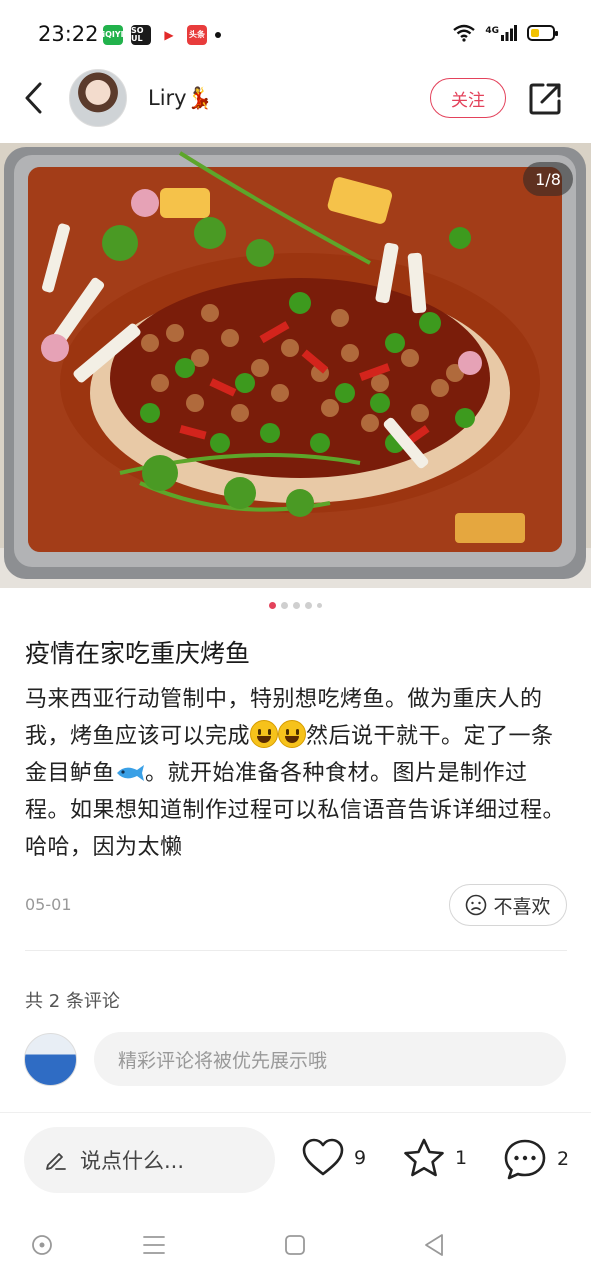  Describe the element at coordinates (68, 34) in the screenshot. I see `status-time: 23:22` at that location.